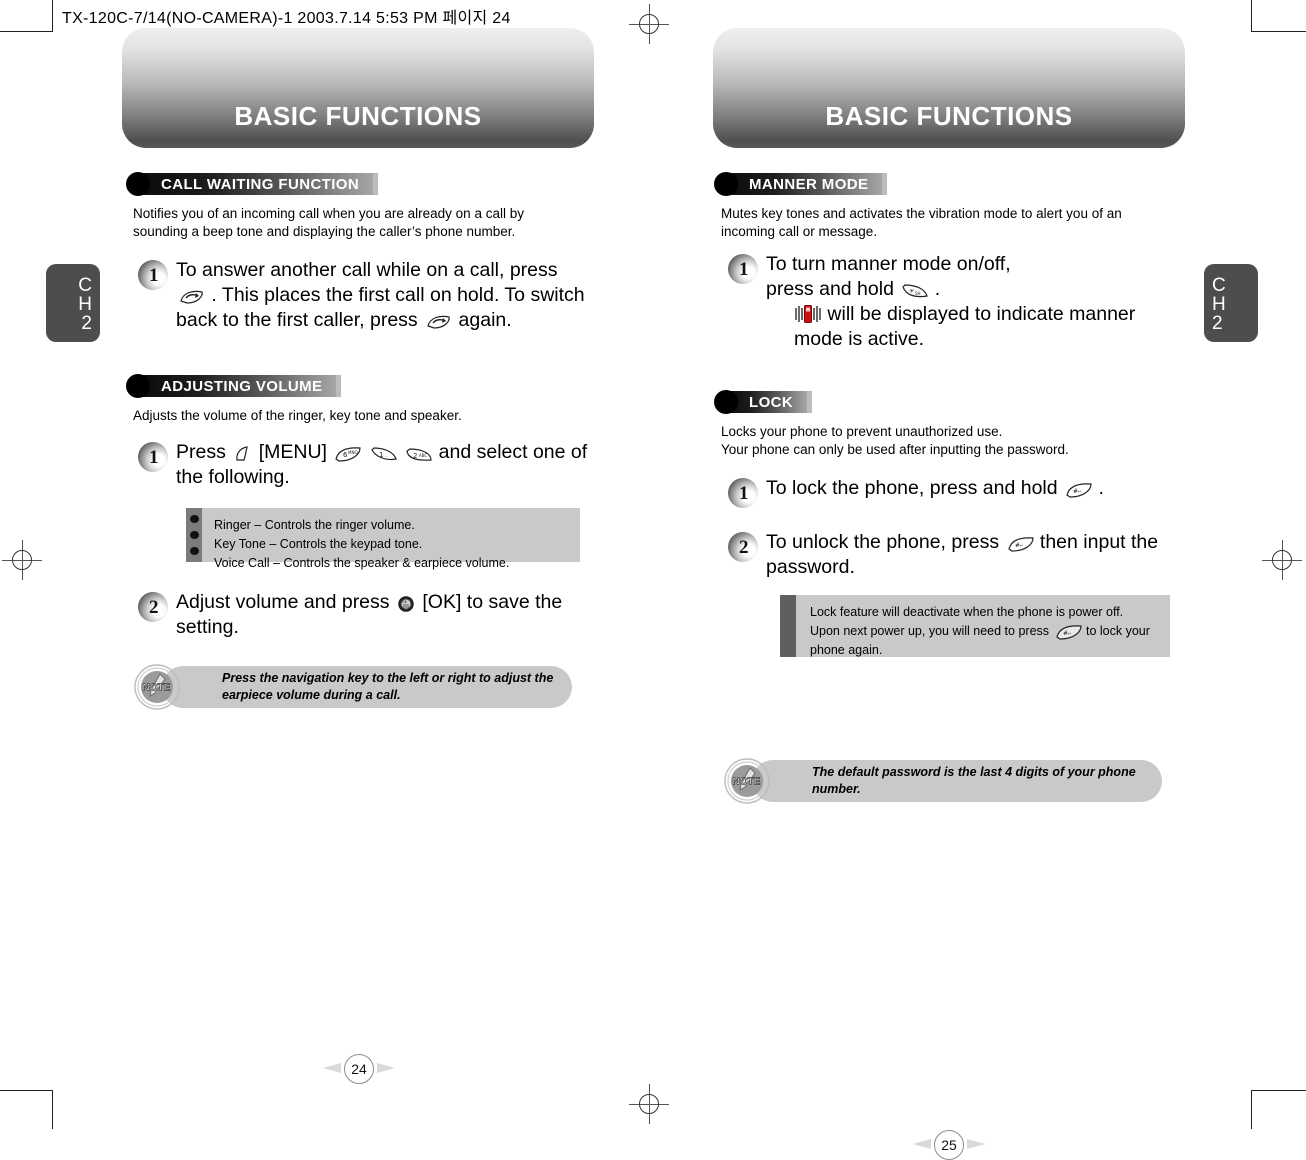 The image size is (1306, 1160). What do you see at coordinates (1279, 31) in the screenshot?
I see `crop-line-top-right` at bounding box center [1279, 31].